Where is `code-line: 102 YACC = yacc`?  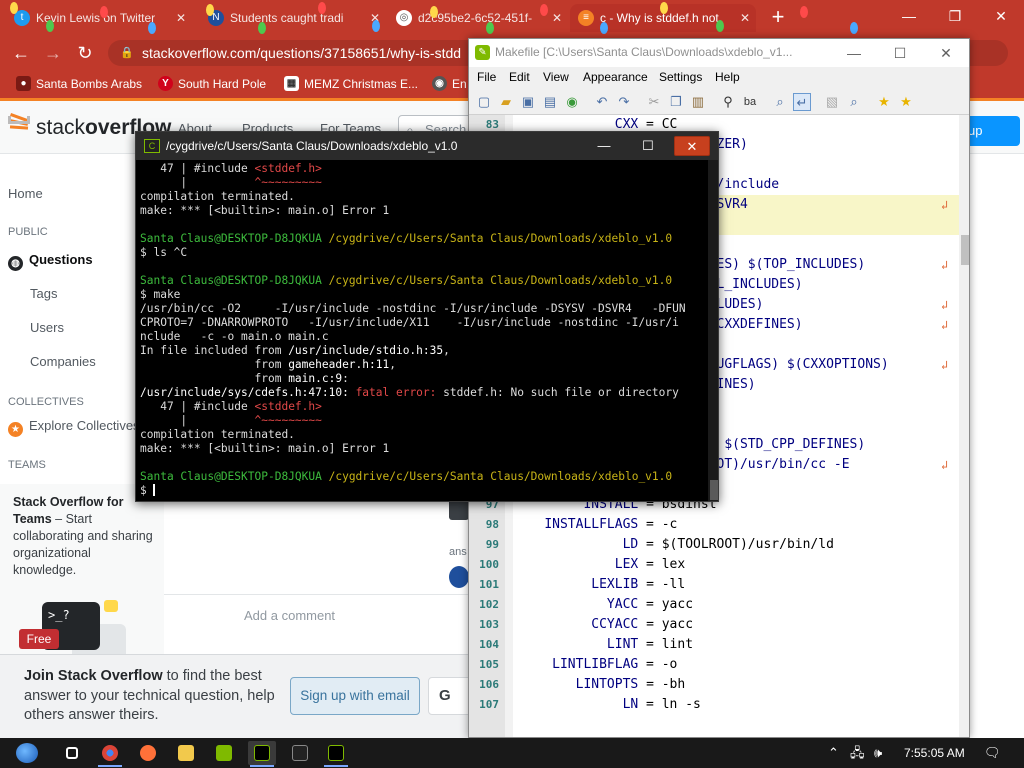 code-line: 102 YACC = yacc is located at coordinates (714, 605).